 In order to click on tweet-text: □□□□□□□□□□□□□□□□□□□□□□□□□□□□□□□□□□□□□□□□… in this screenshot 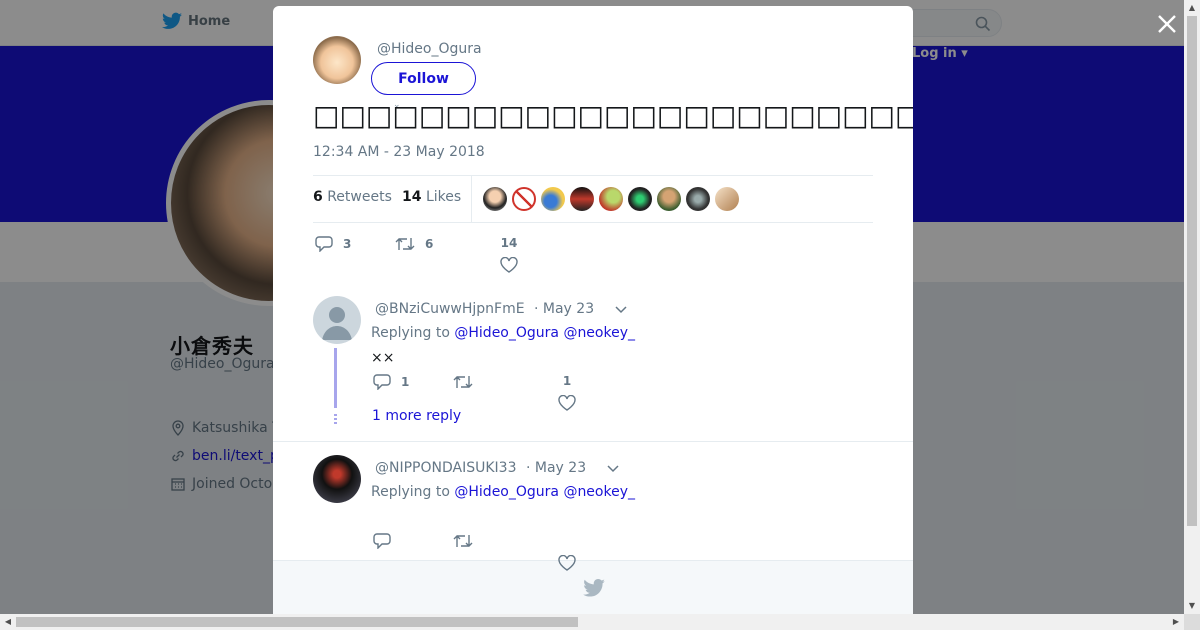, I will do `click(613, 115)`.